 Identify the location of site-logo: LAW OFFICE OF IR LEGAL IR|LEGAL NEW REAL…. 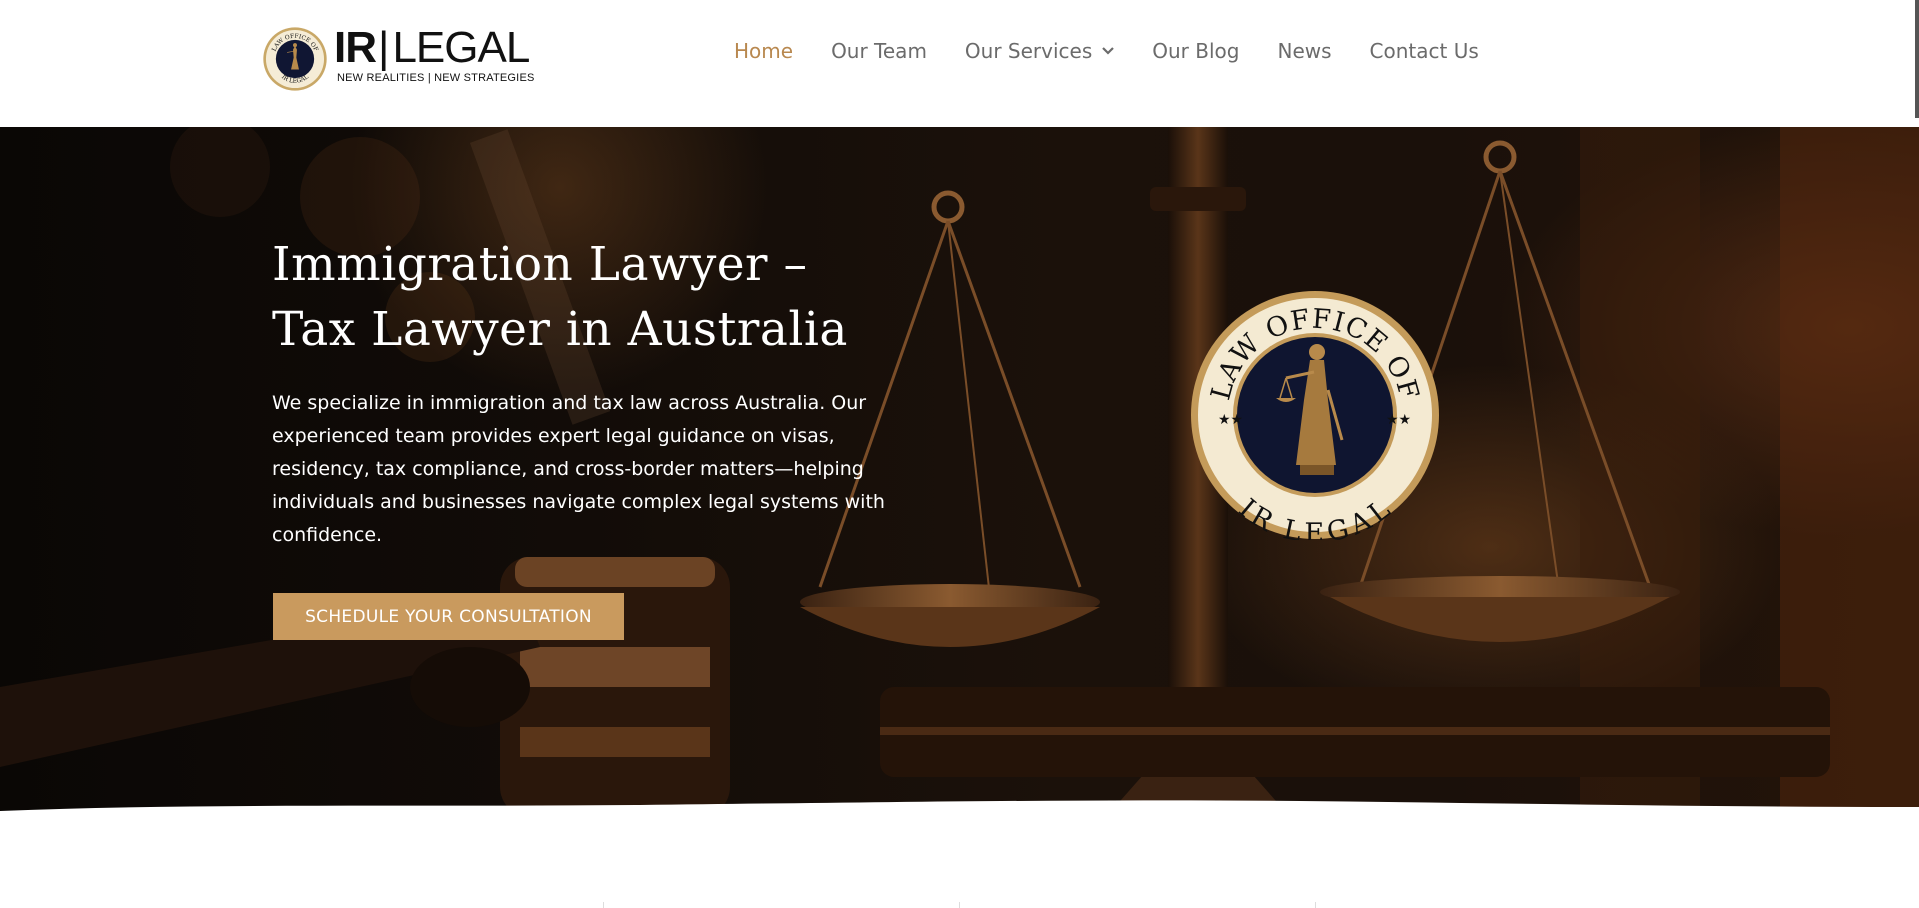
(398, 59).